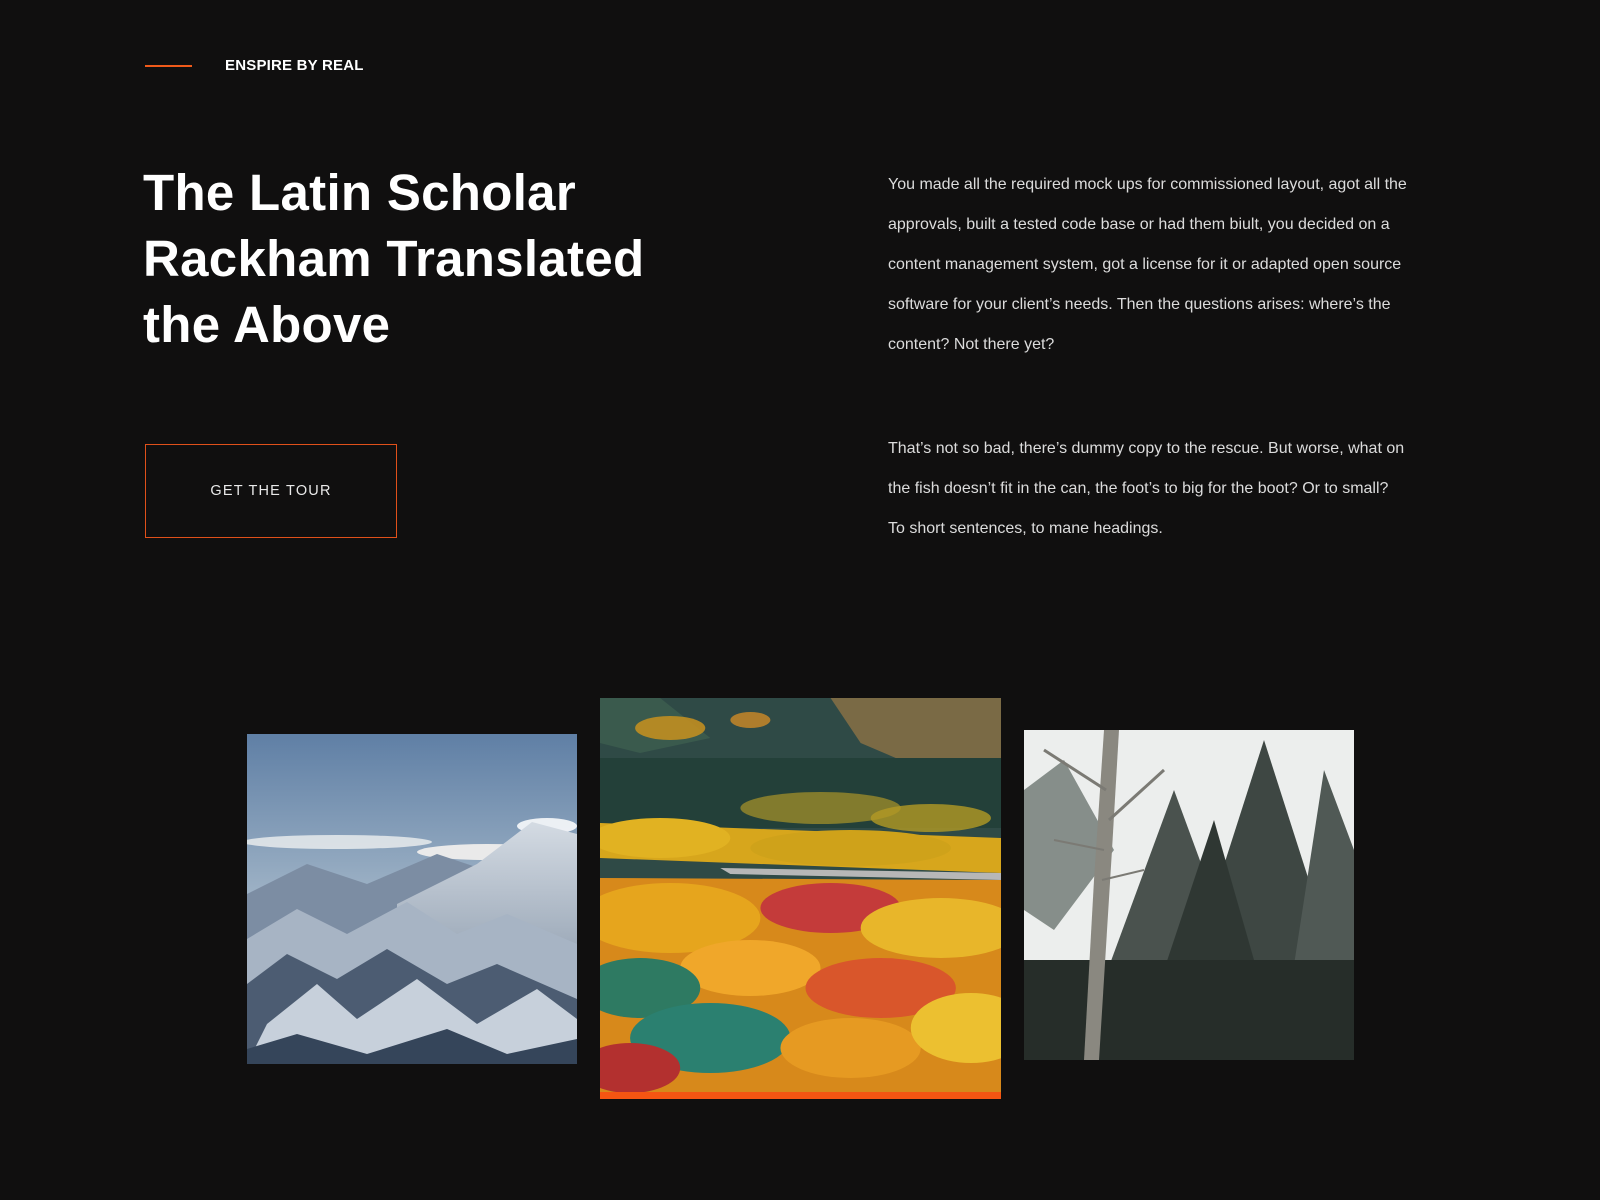 Image resolution: width=1600 pixels, height=1200 pixels. I want to click on section-eyebrow: ENSPIRE BY REAL, so click(254, 66).